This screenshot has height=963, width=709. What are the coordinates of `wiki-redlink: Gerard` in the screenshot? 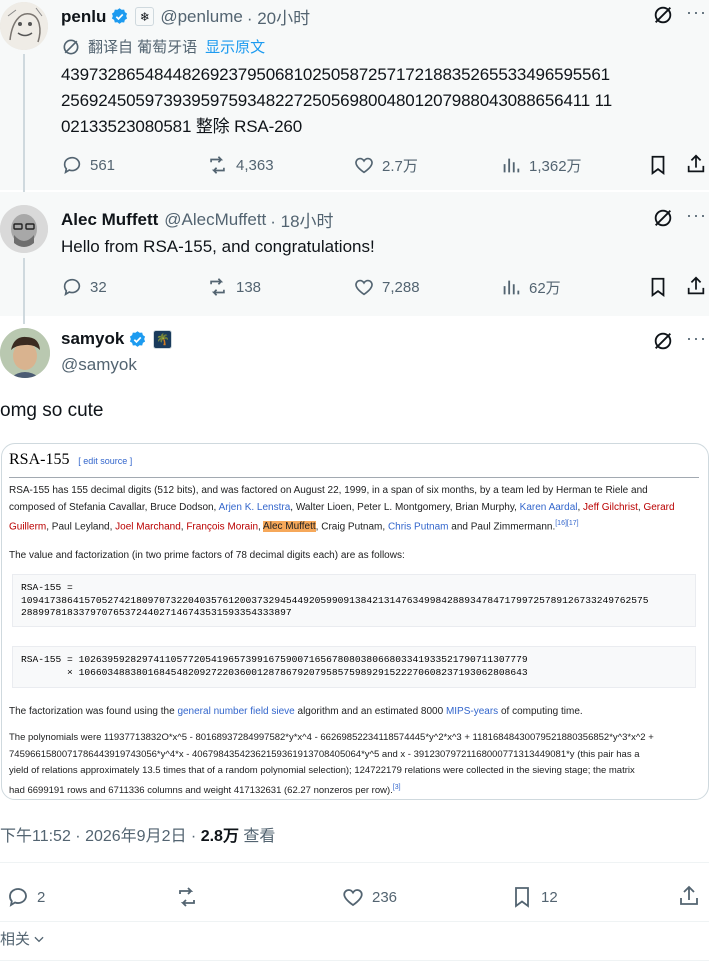 It's located at (659, 507).